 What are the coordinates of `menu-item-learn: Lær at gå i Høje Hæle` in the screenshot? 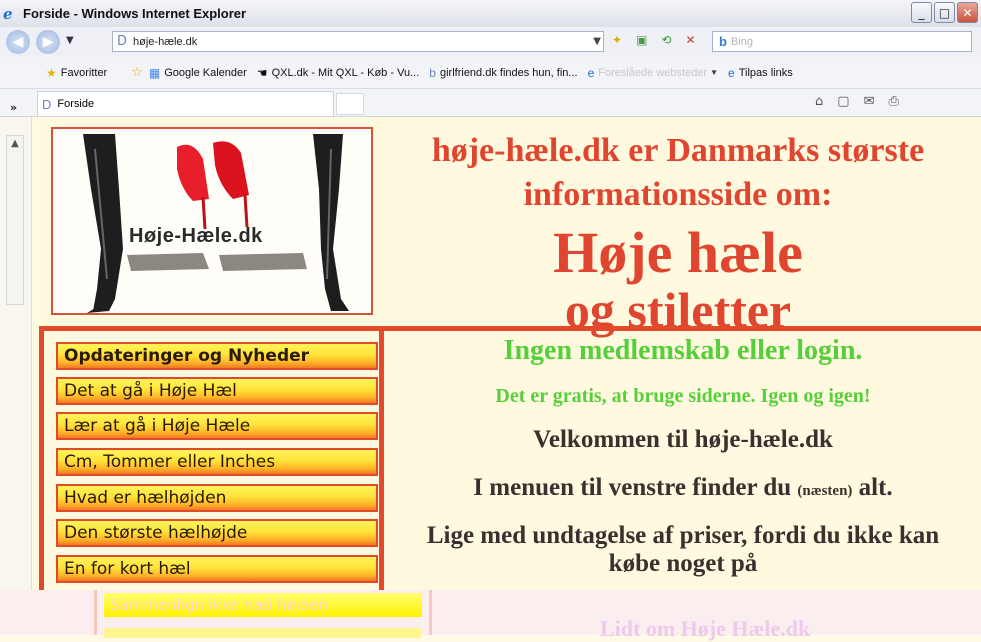 It's located at (217, 426).